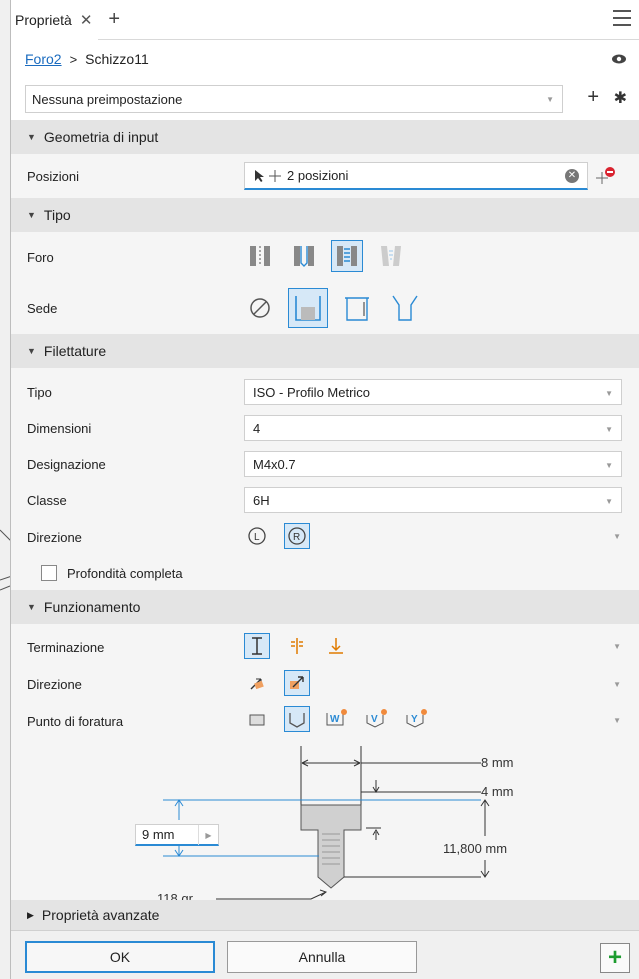 Image resolution: width=639 pixels, height=979 pixels. I want to click on through-all-icon, so click(297, 646).